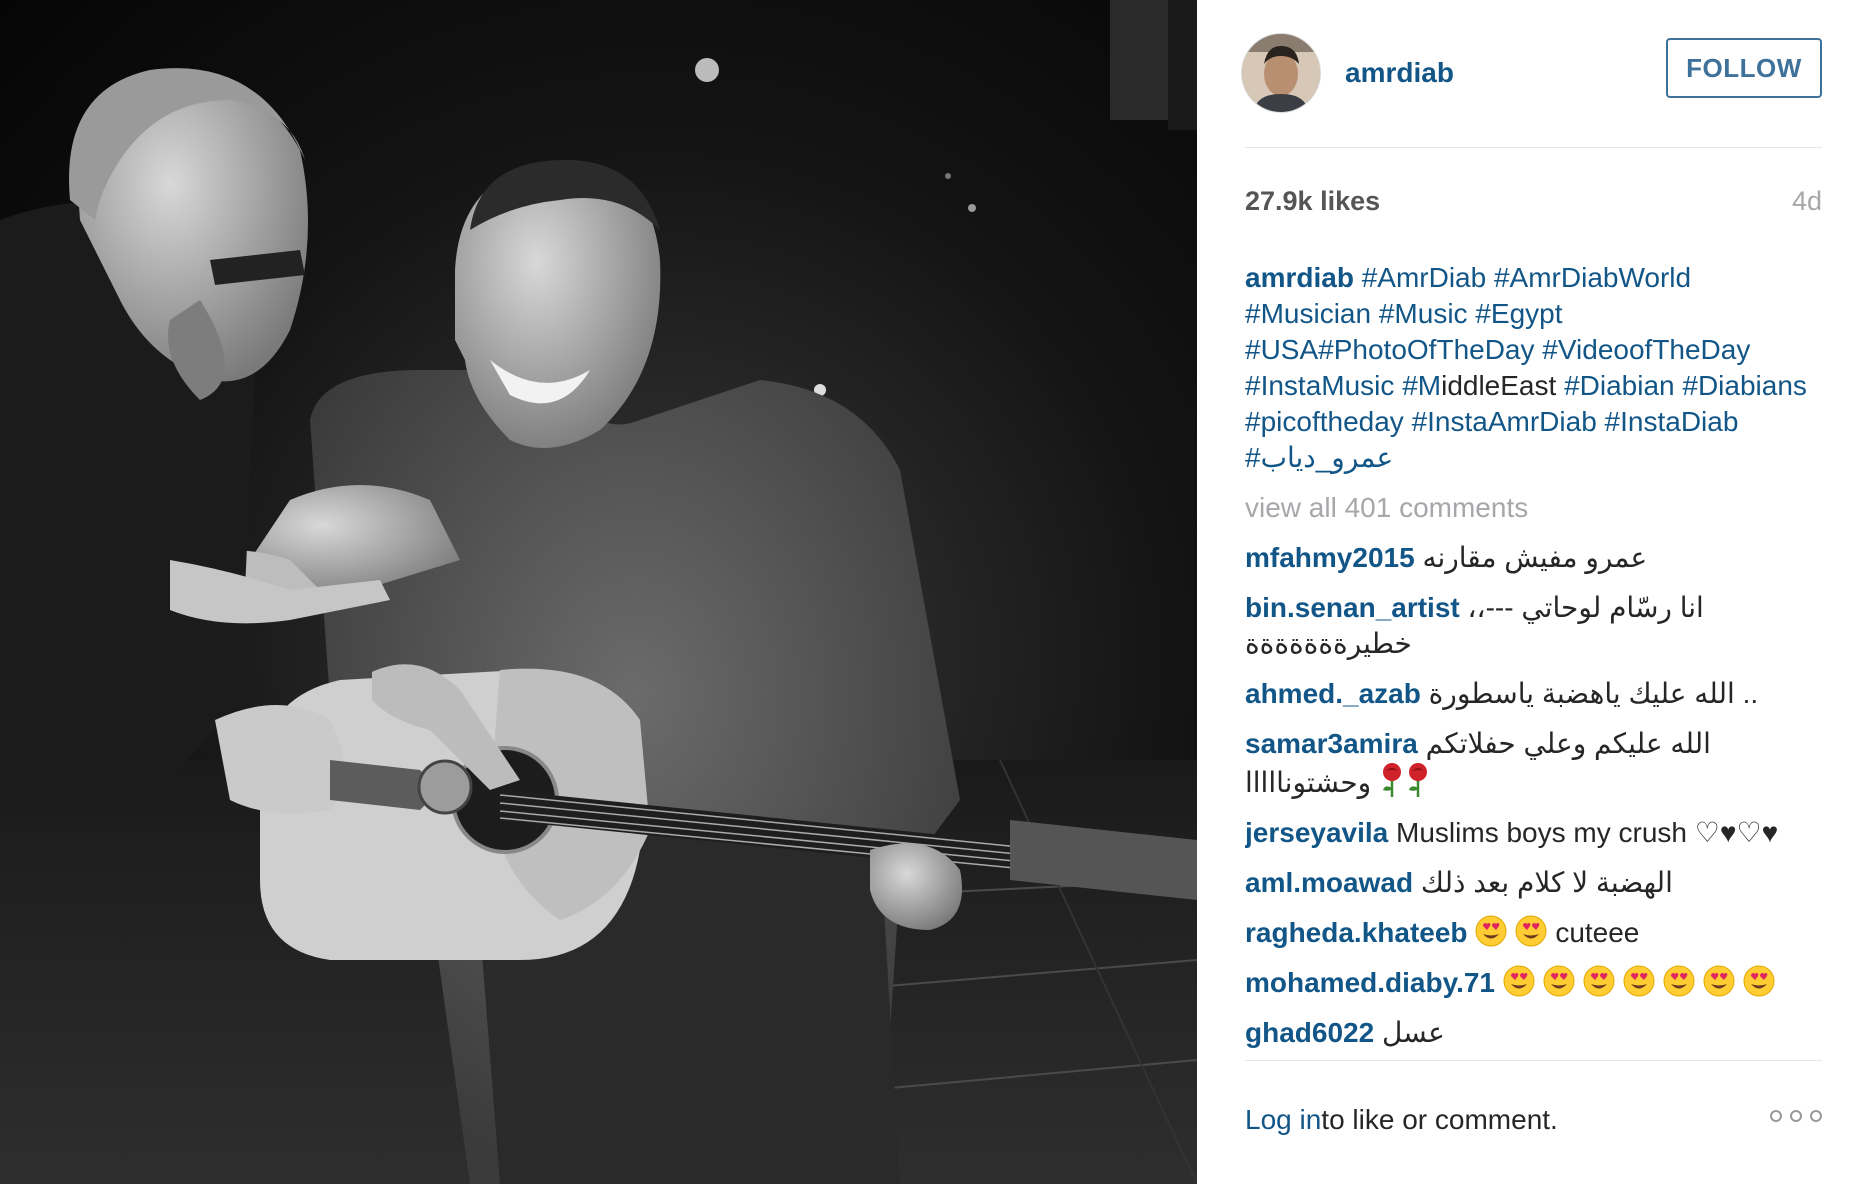 This screenshot has width=1866, height=1184. What do you see at coordinates (1352, 607) in the screenshot?
I see `comment-username: bin.senan_artist` at bounding box center [1352, 607].